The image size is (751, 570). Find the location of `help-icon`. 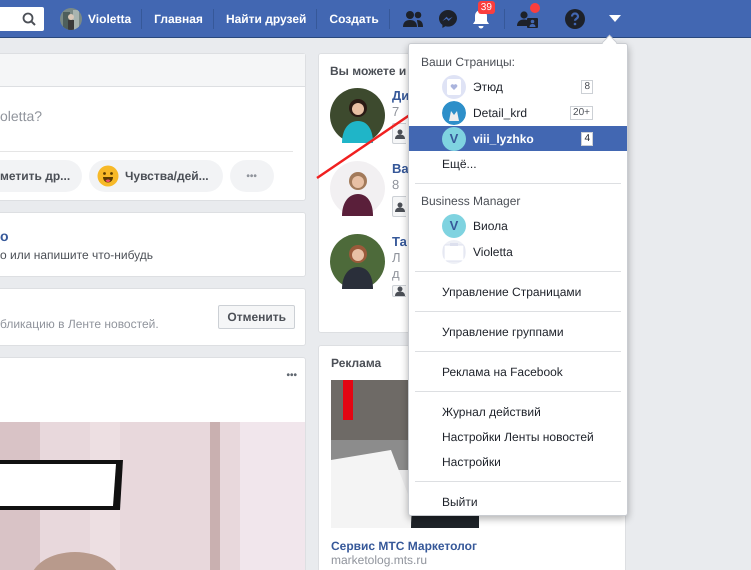

help-icon is located at coordinates (574, 18).